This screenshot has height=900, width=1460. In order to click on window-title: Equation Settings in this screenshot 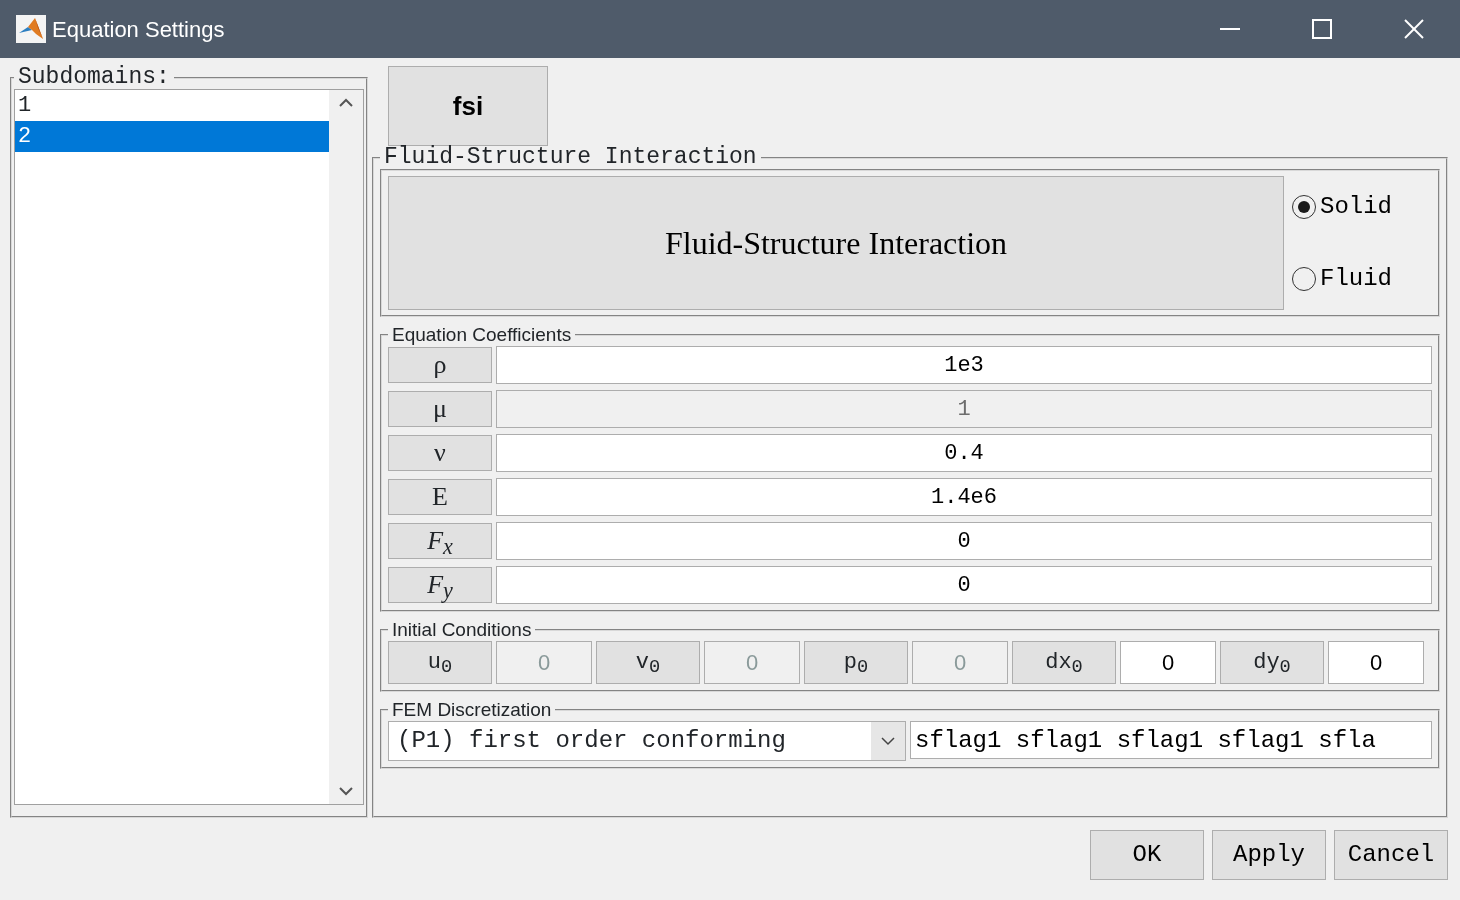, I will do `click(138, 29)`.